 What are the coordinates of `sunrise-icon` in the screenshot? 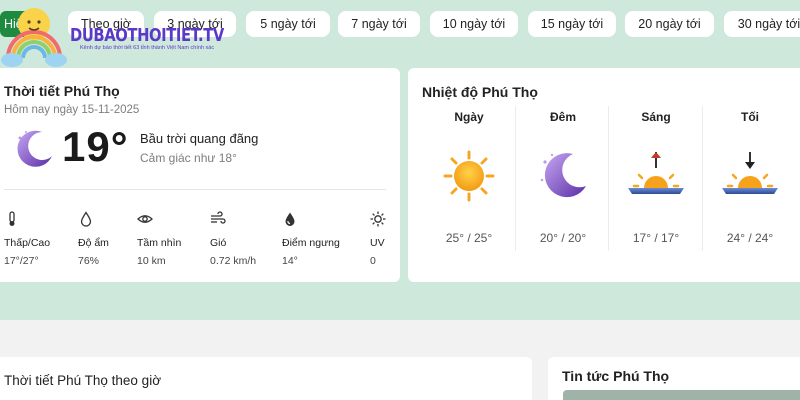 It's located at (656, 173).